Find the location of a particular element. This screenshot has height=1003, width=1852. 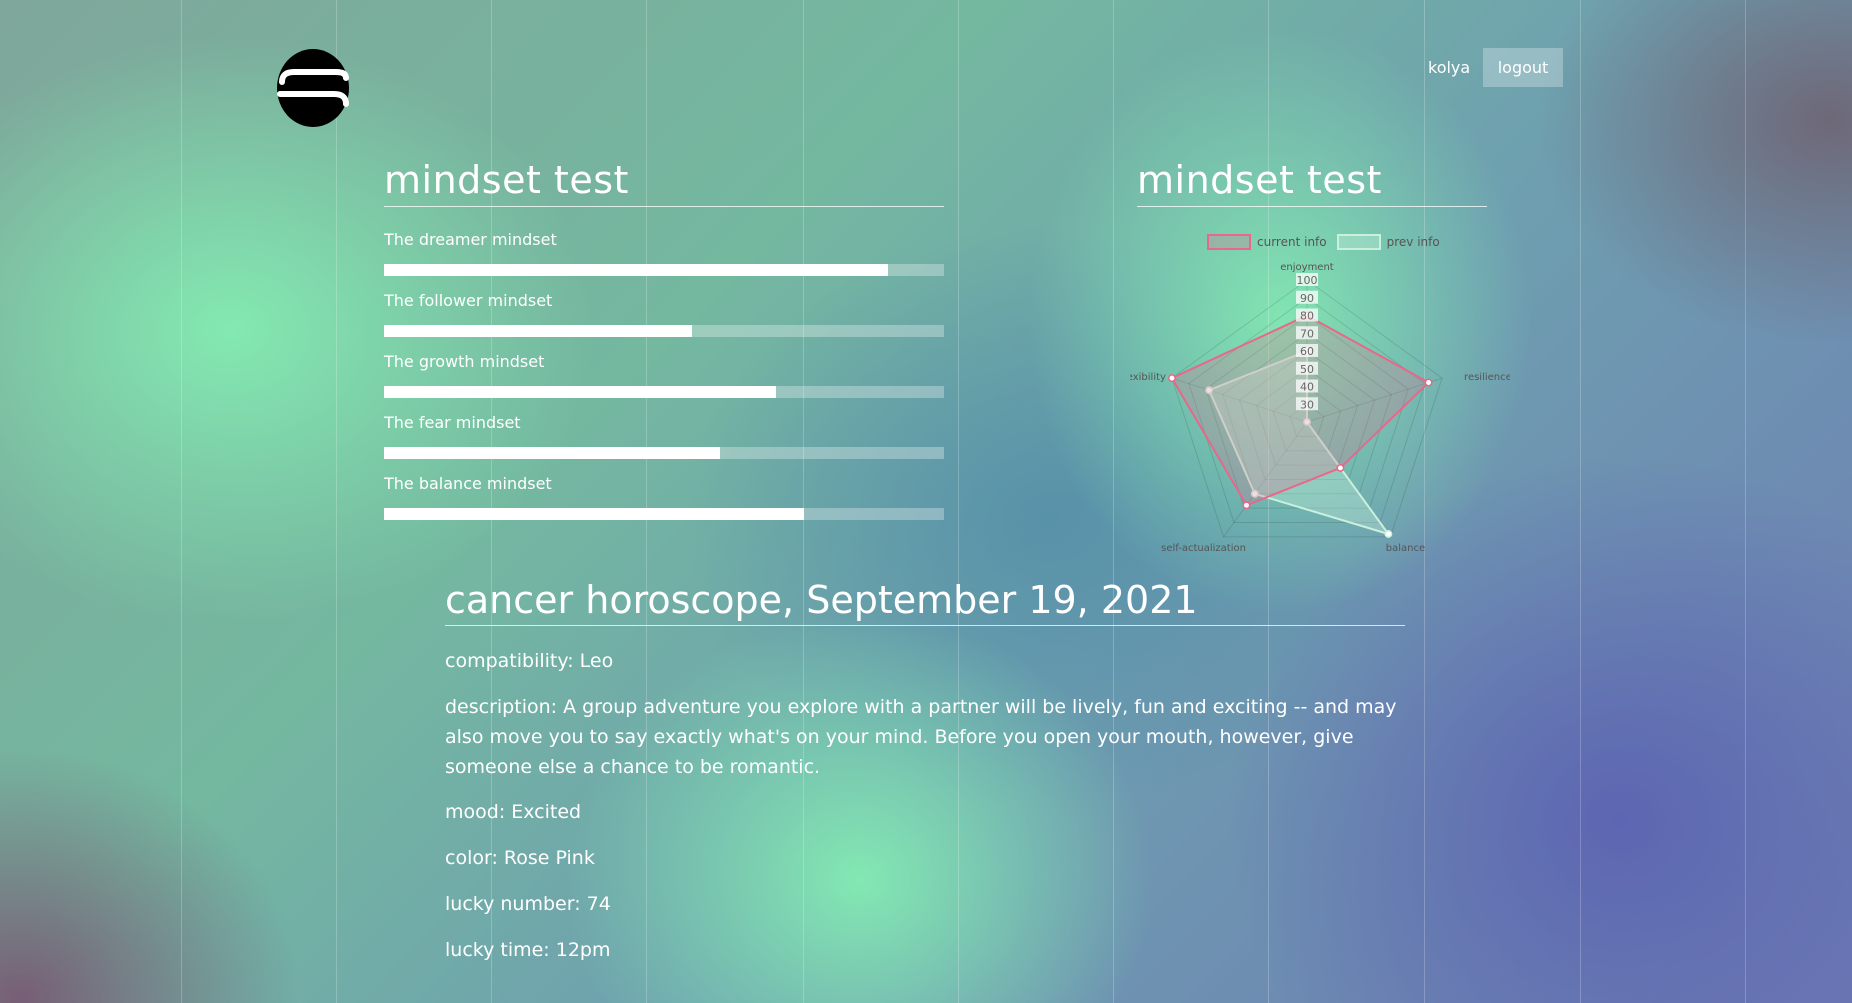

bar-label: The follower mindset is located at coordinates (468, 300).